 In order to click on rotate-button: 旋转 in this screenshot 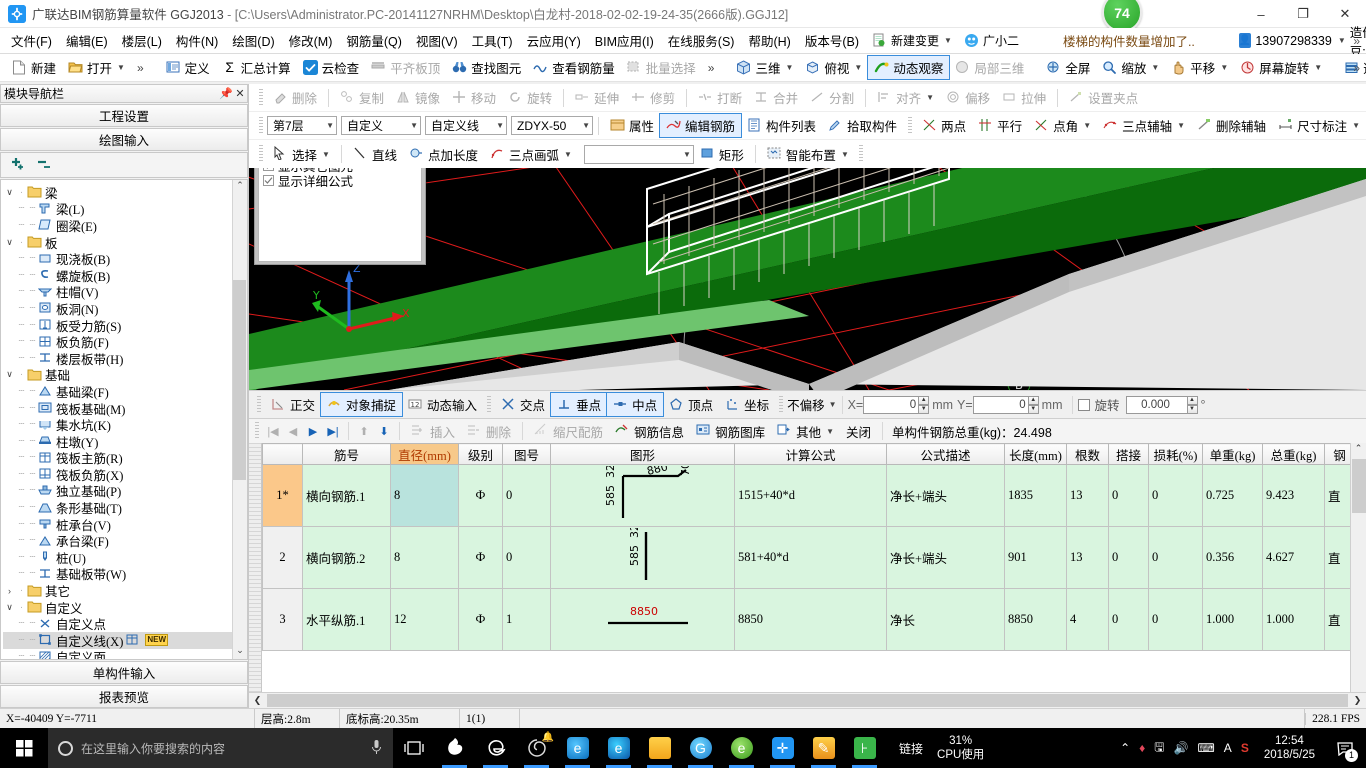, I will do `click(530, 97)`.